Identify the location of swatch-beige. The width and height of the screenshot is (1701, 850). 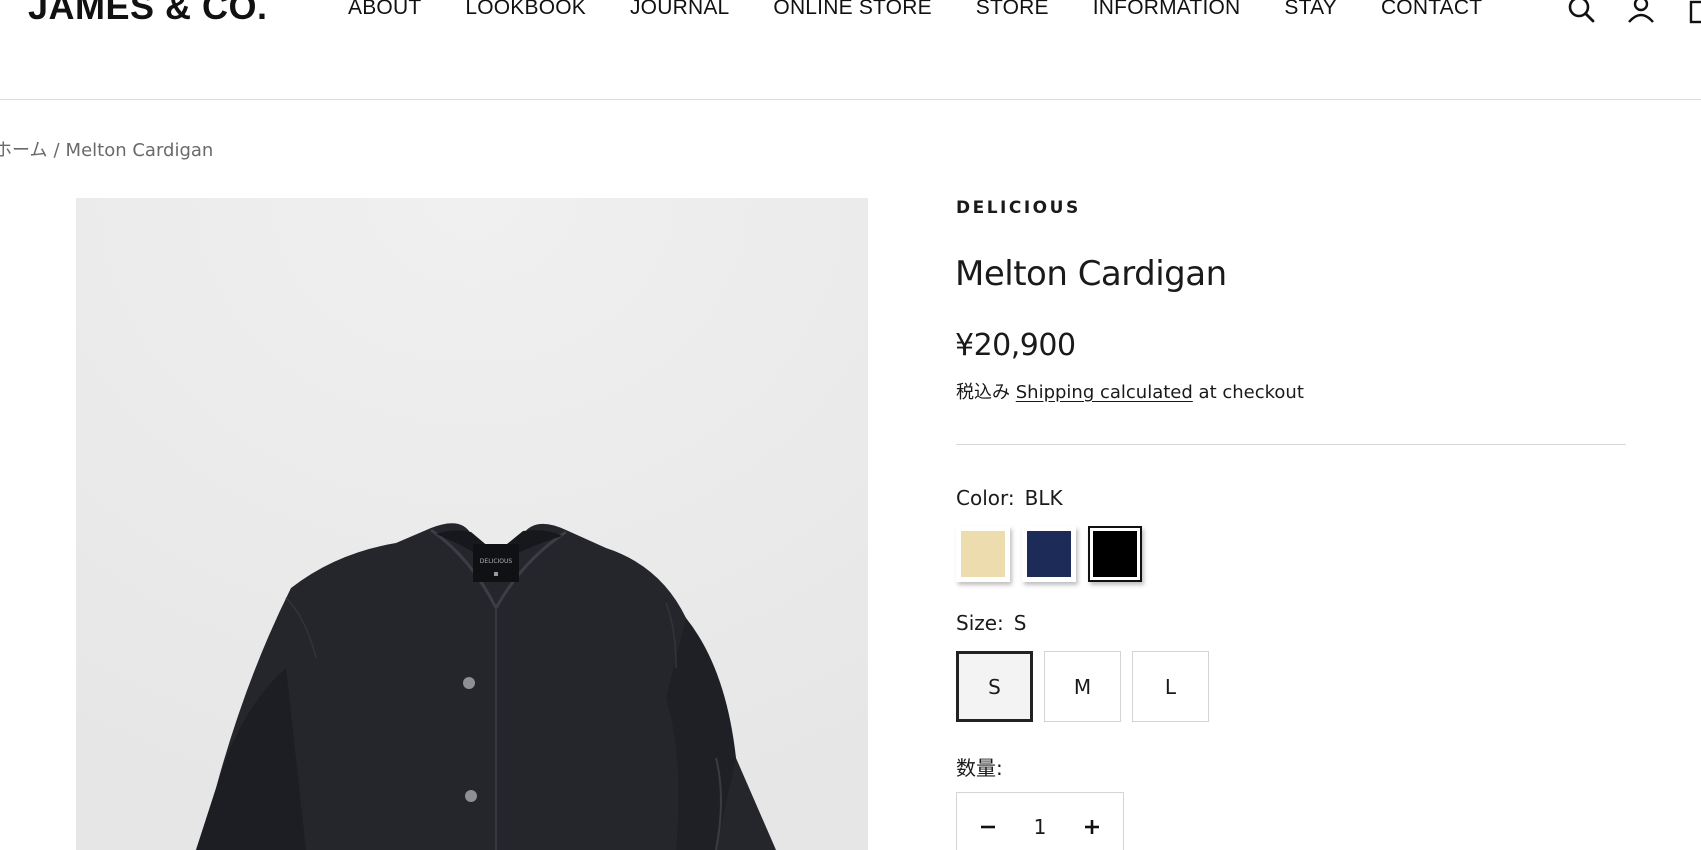
(983, 554).